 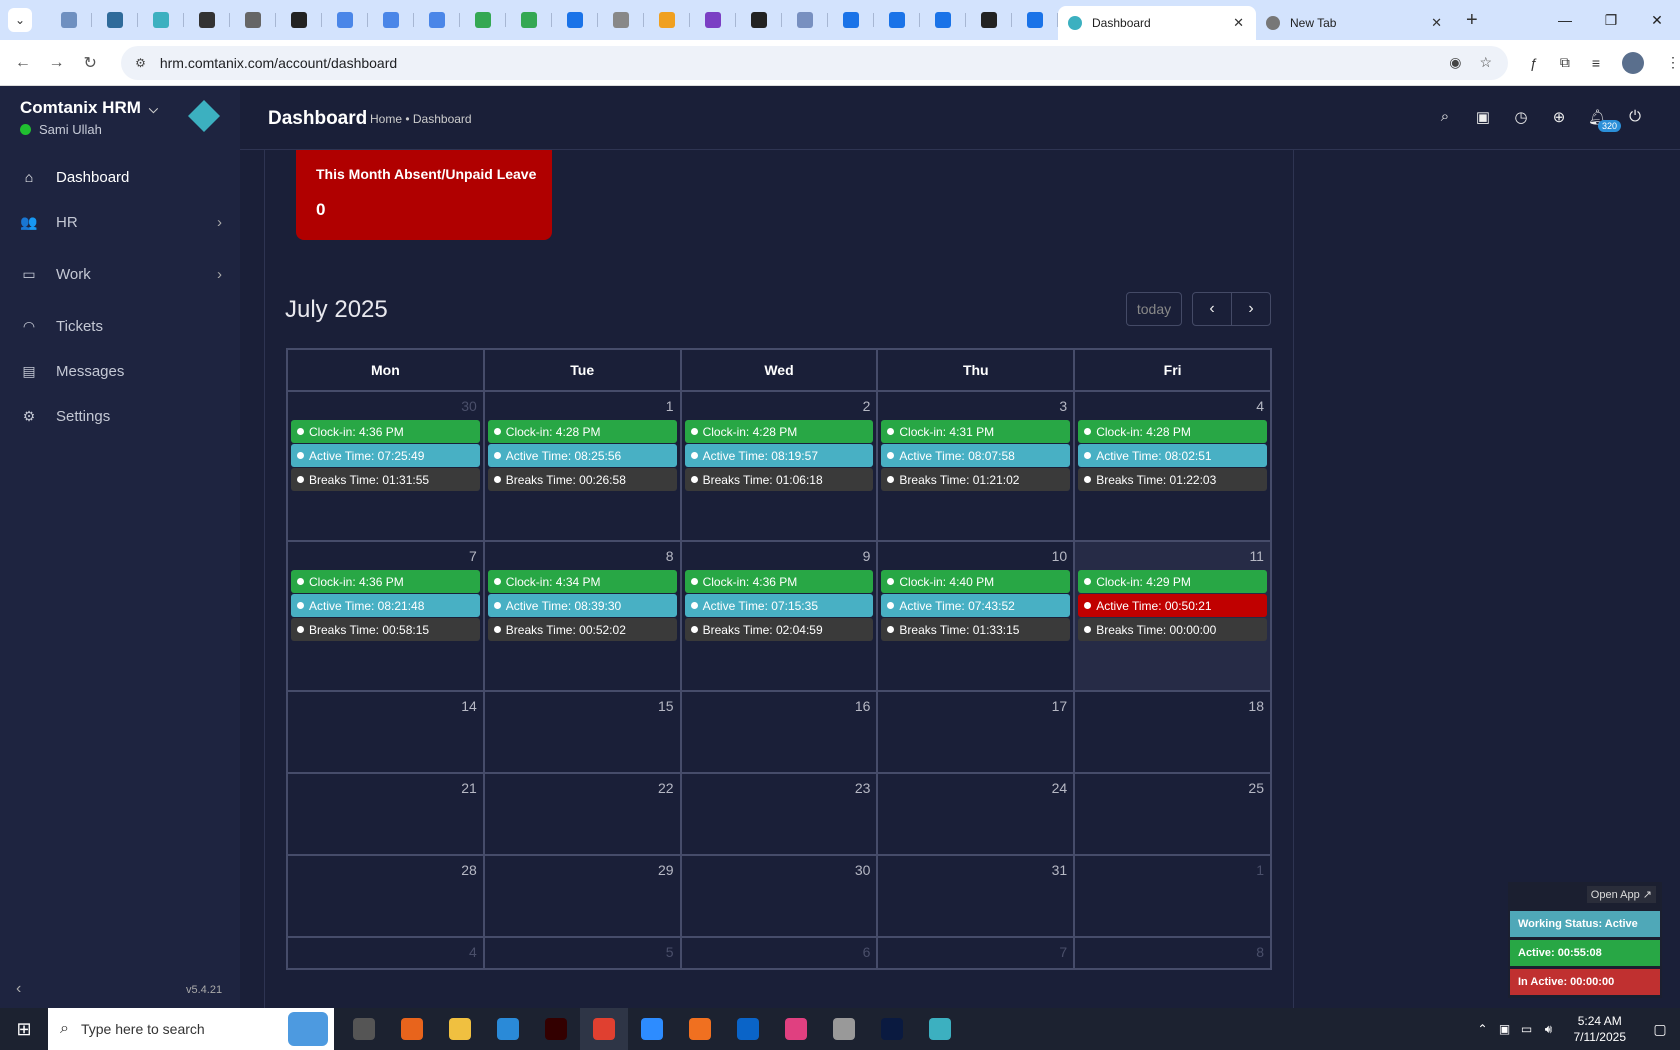 I want to click on day-number: 3, so click(x=1063, y=406).